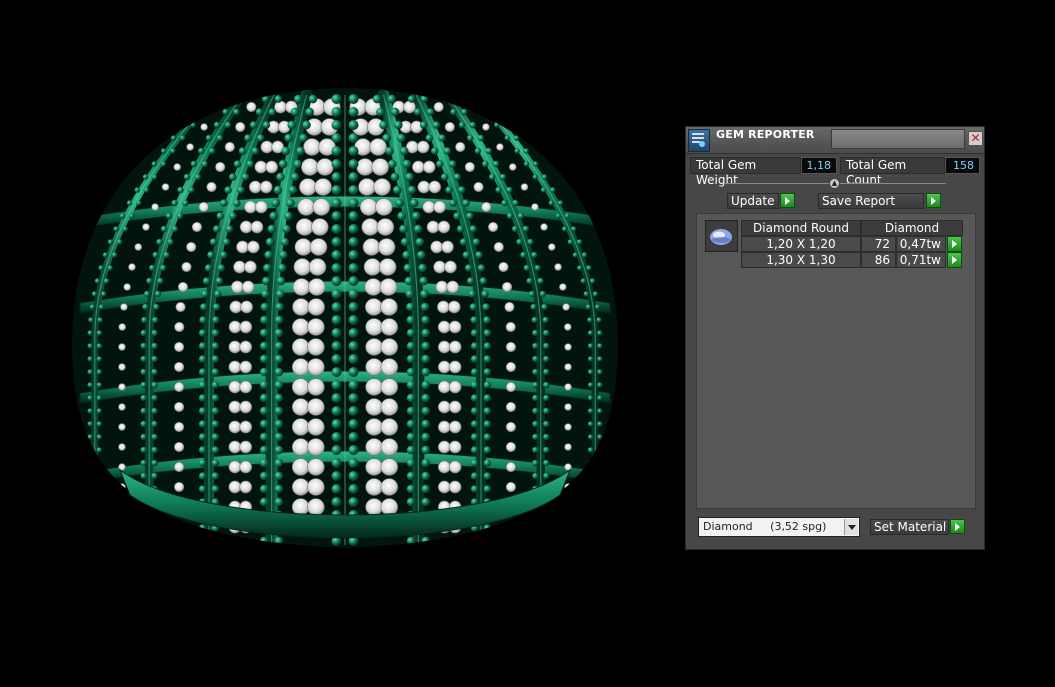 The image size is (1055, 687). What do you see at coordinates (787, 200) in the screenshot?
I see `update-play-icon` at bounding box center [787, 200].